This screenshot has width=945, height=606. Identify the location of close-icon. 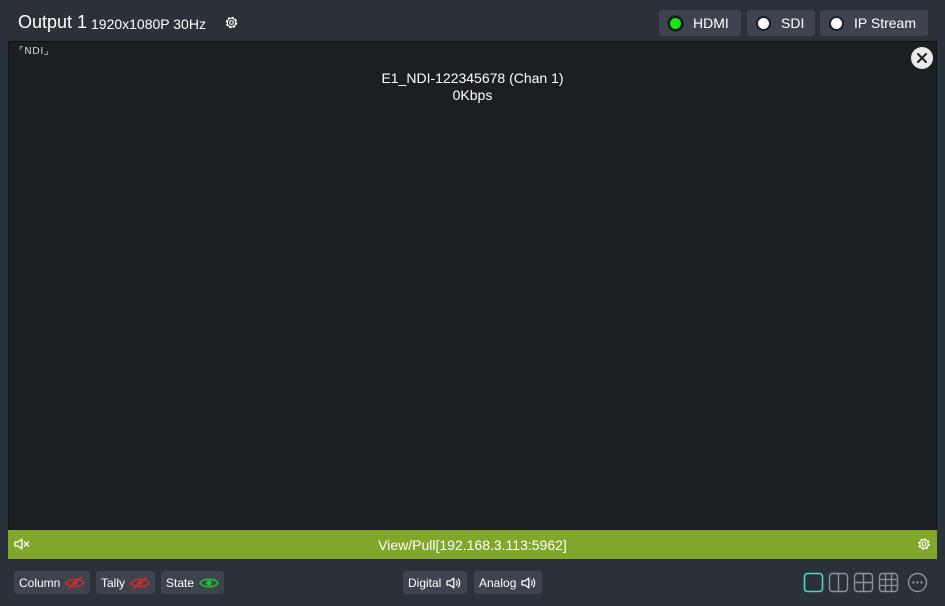
(922, 58).